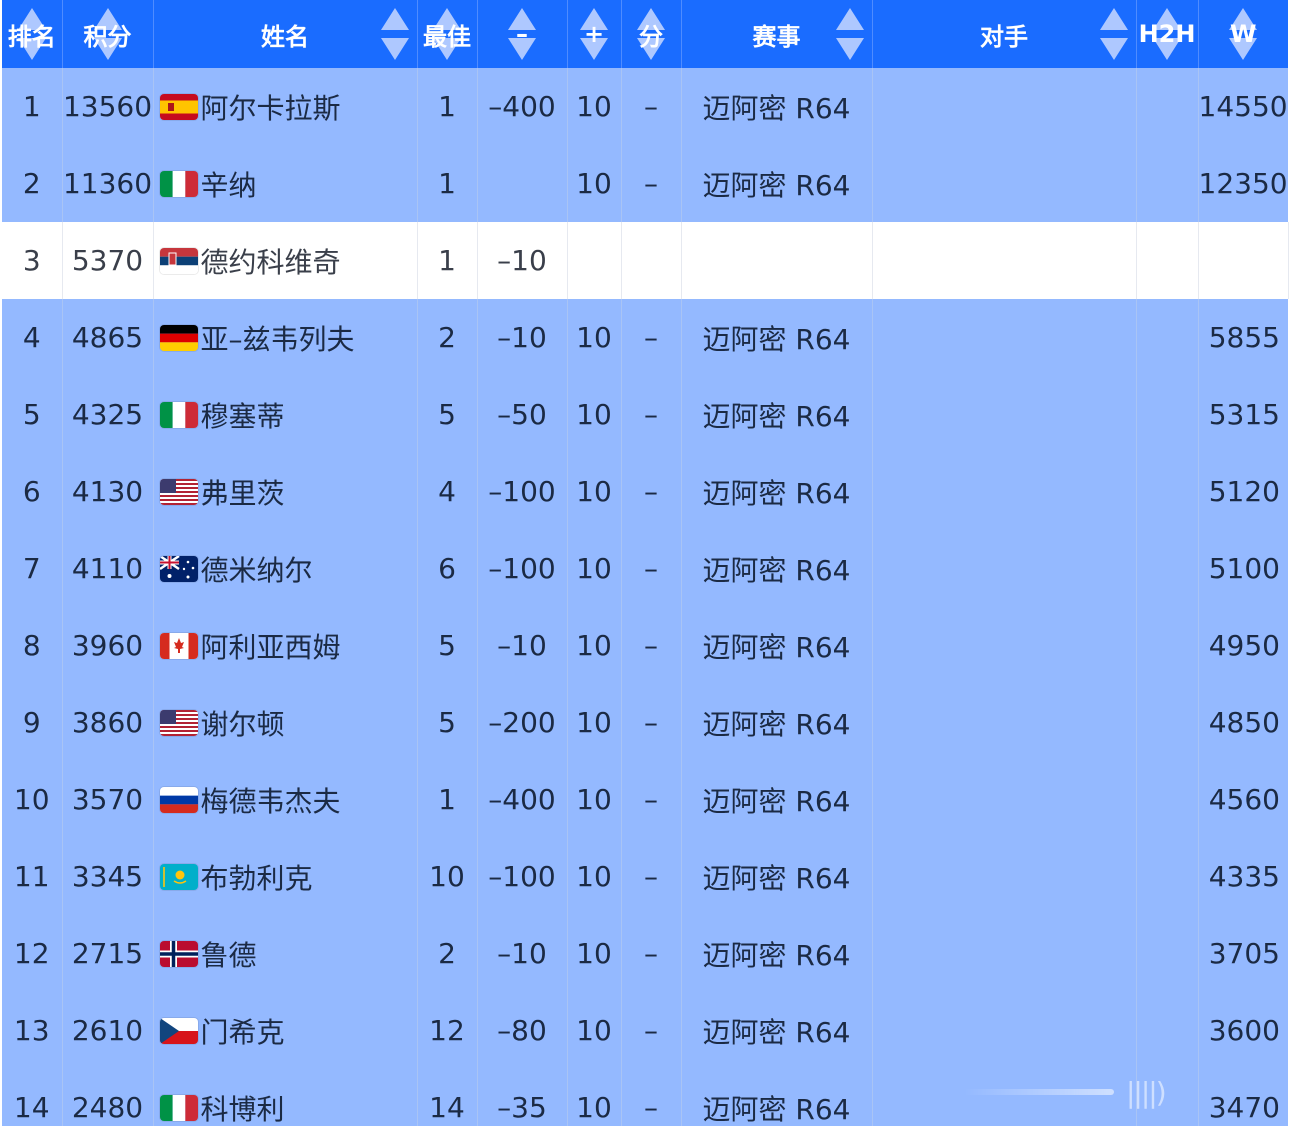 The height and width of the screenshot is (1126, 1290). What do you see at coordinates (651, 1097) in the screenshot?
I see `cell-fen: –` at bounding box center [651, 1097].